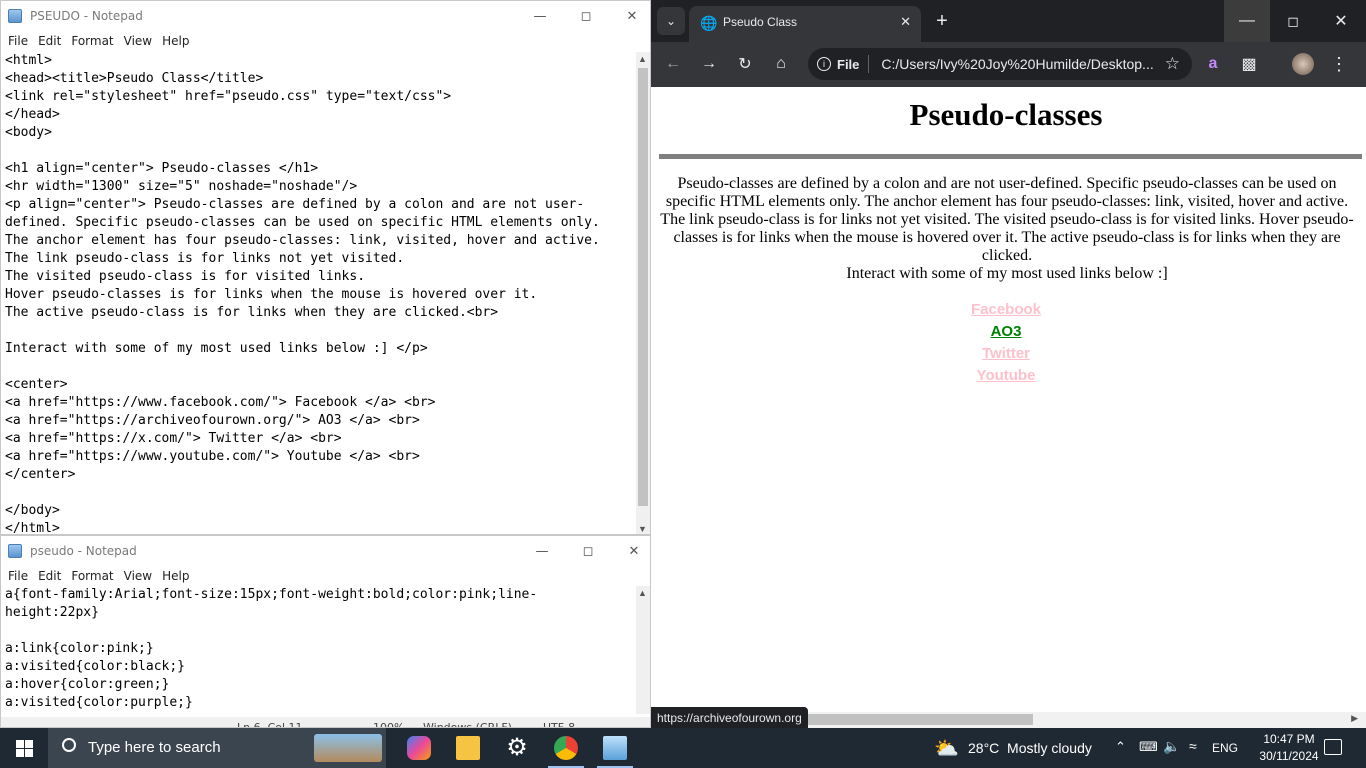 This screenshot has height=768, width=1366. Describe the element at coordinates (1148, 747) in the screenshot. I see `input-method-icon: ⌨` at that location.